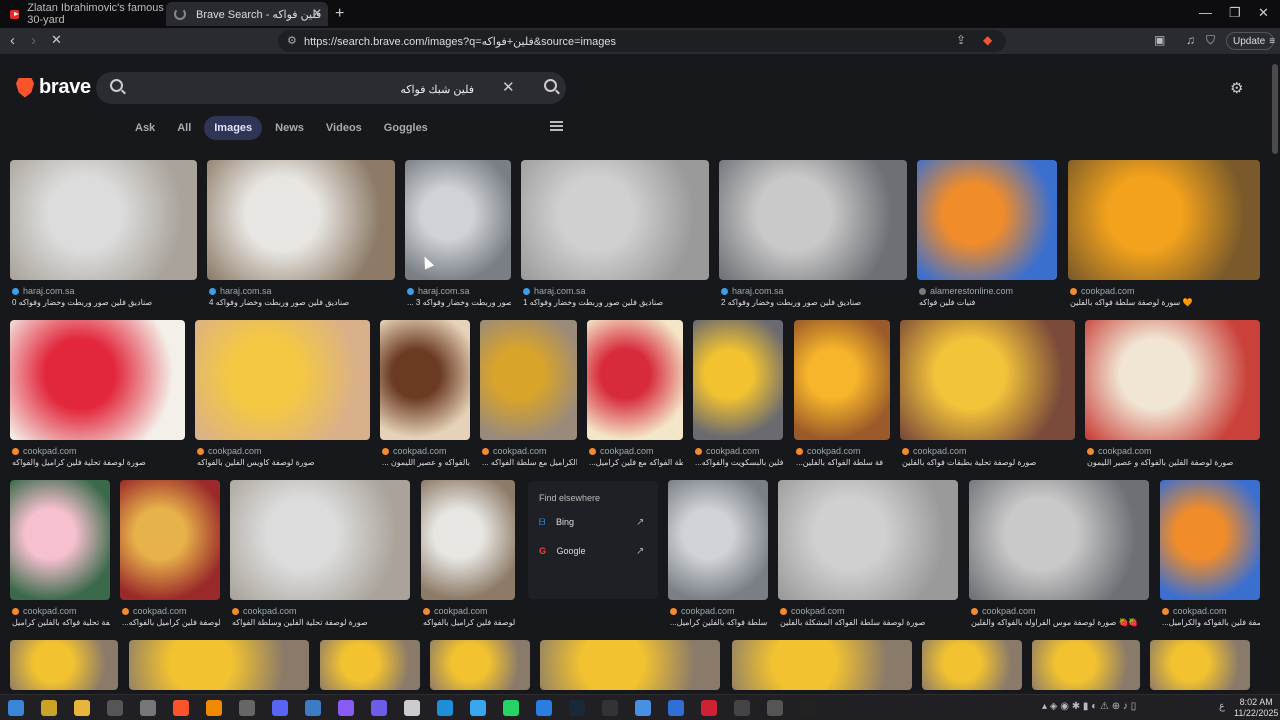  I want to click on tab-videos: Videos, so click(344, 128).